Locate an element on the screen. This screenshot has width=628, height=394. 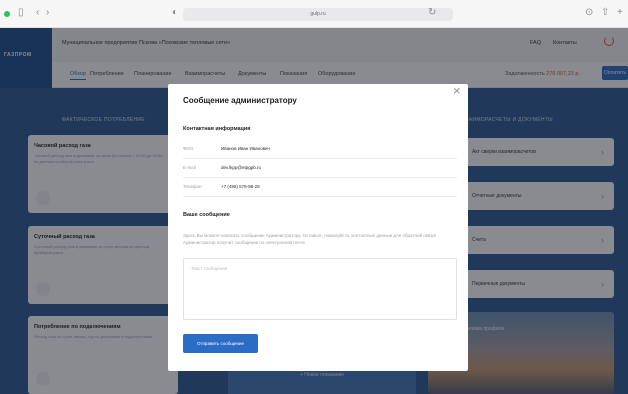
contact-section-title: Контактная информация is located at coordinates (217, 129).